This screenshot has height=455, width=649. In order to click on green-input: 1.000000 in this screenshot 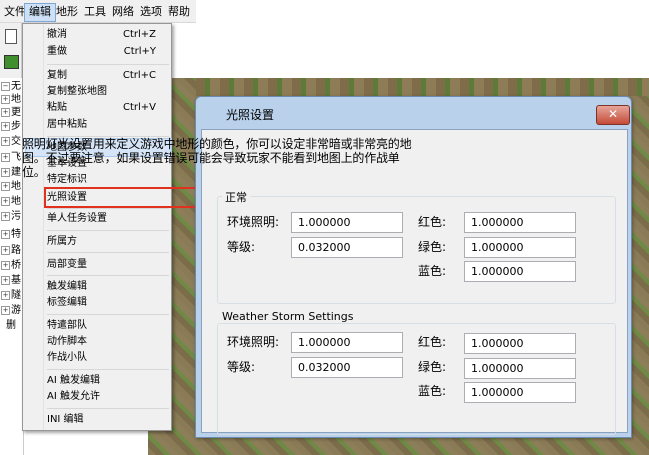, I will do `click(520, 247)`.